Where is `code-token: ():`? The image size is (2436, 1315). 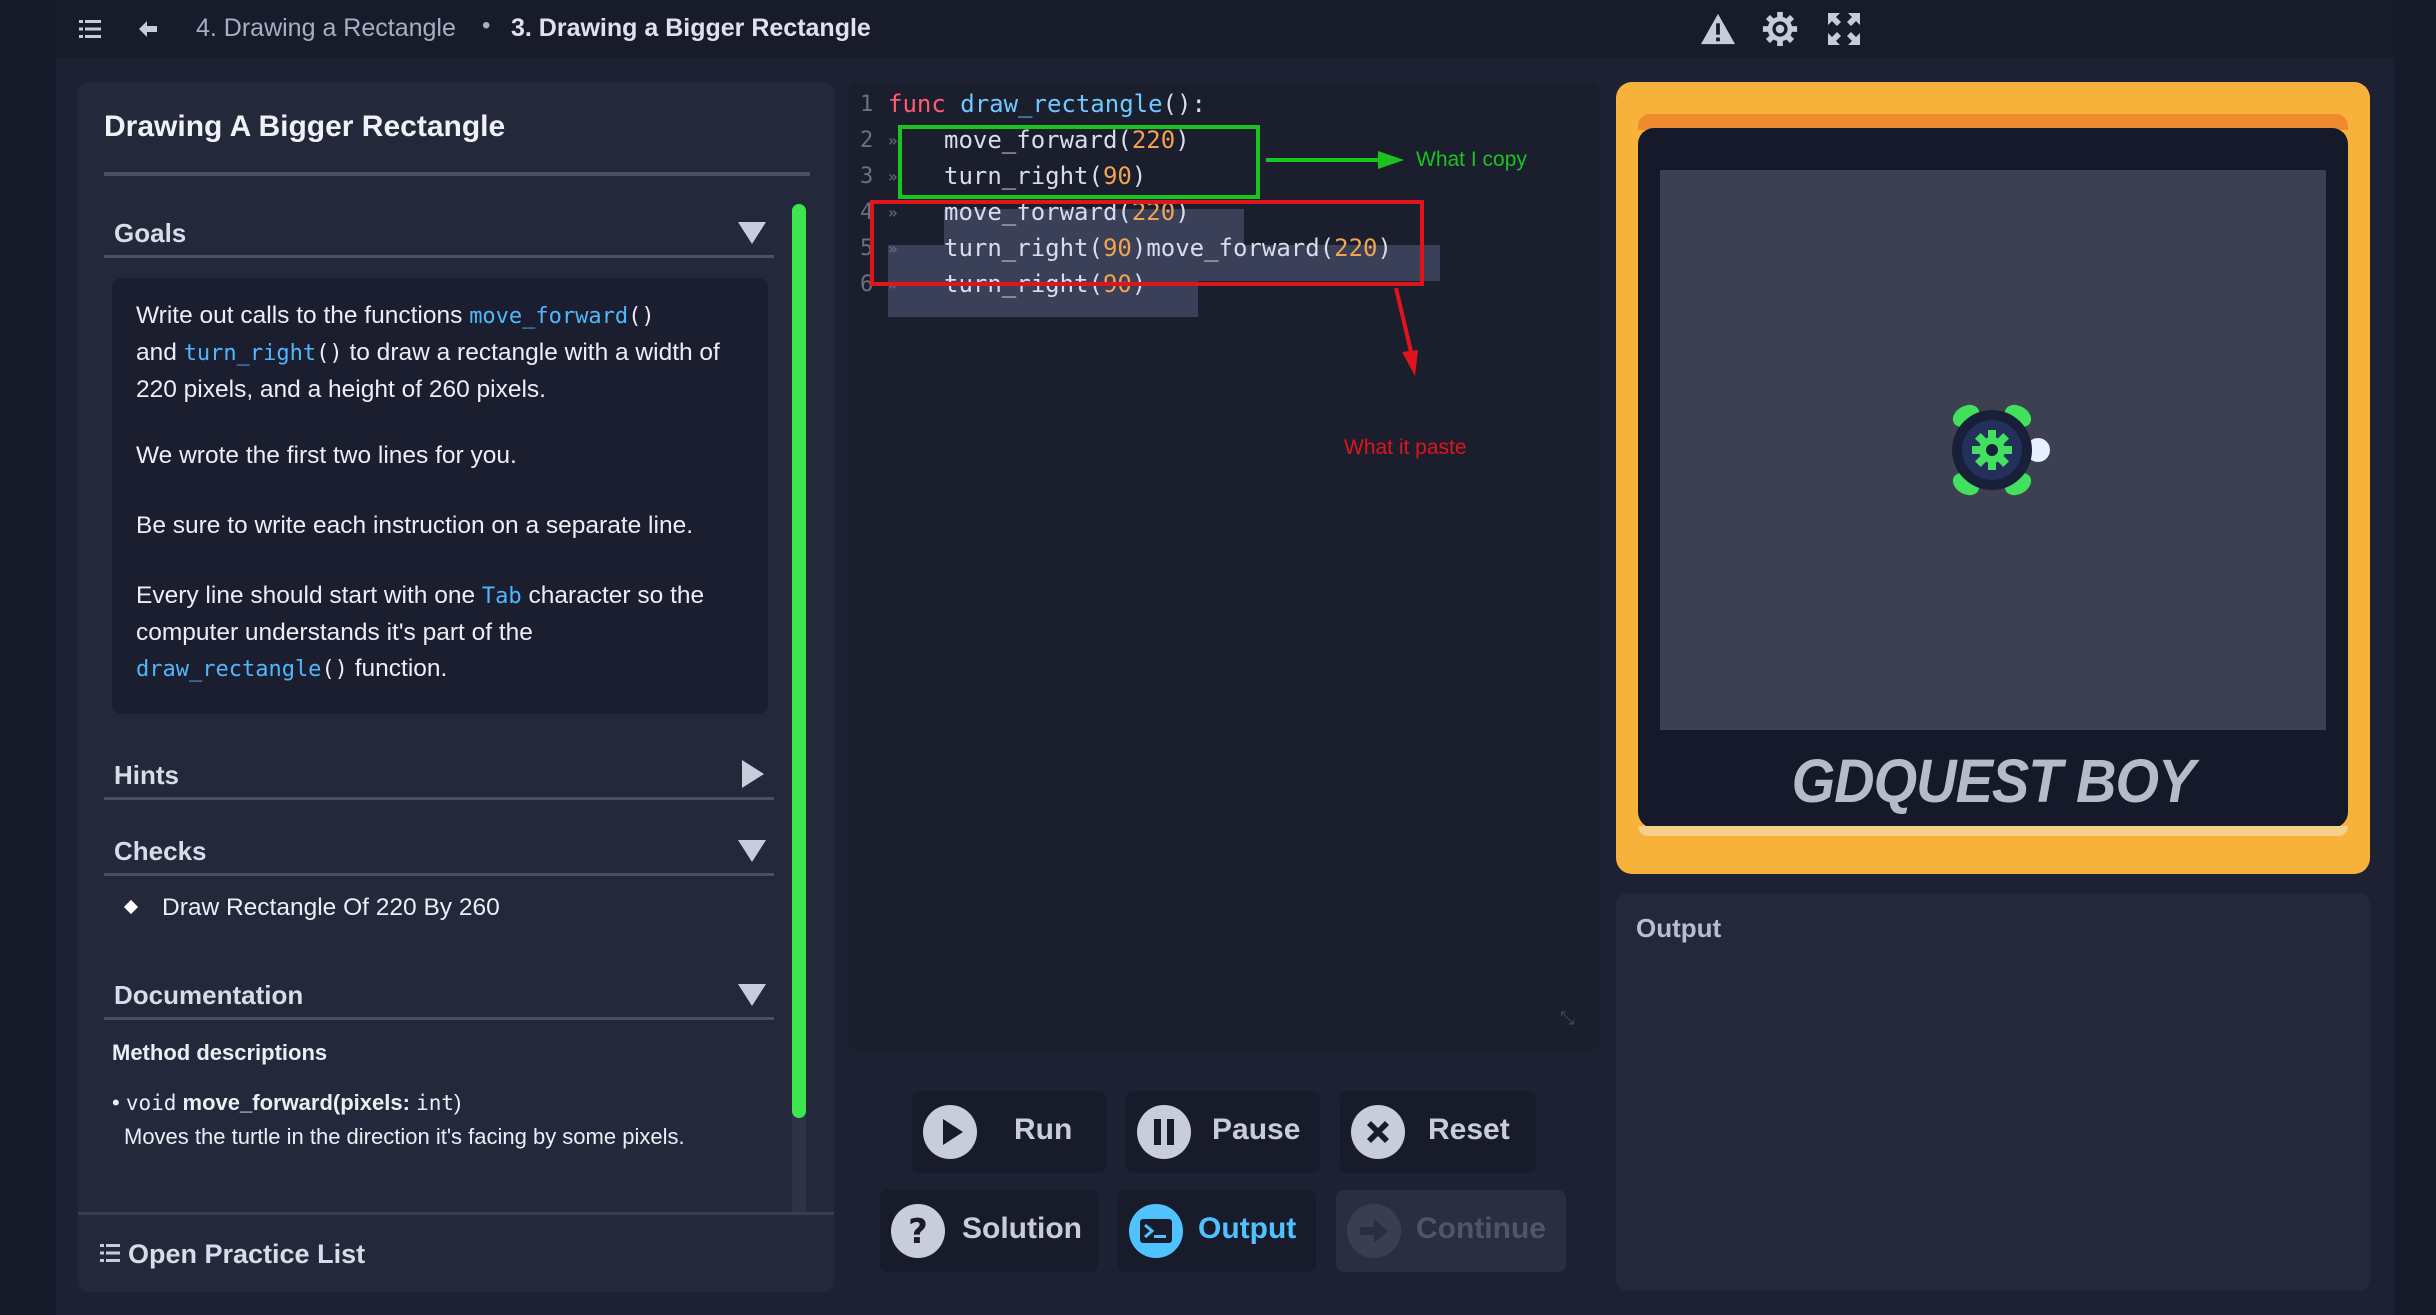
code-token: (): is located at coordinates (1184, 104).